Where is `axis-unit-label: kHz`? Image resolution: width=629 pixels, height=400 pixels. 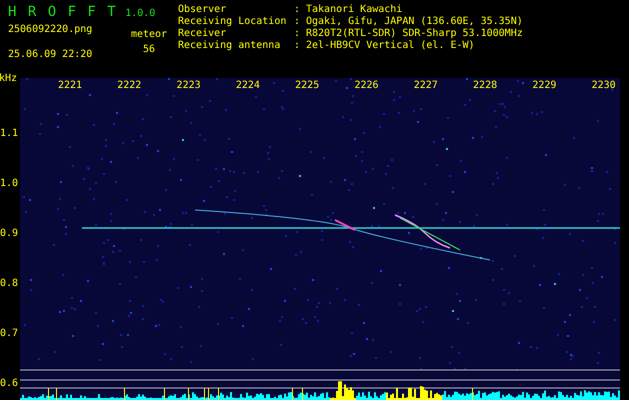 axis-unit-label: kHz is located at coordinates (9, 79).